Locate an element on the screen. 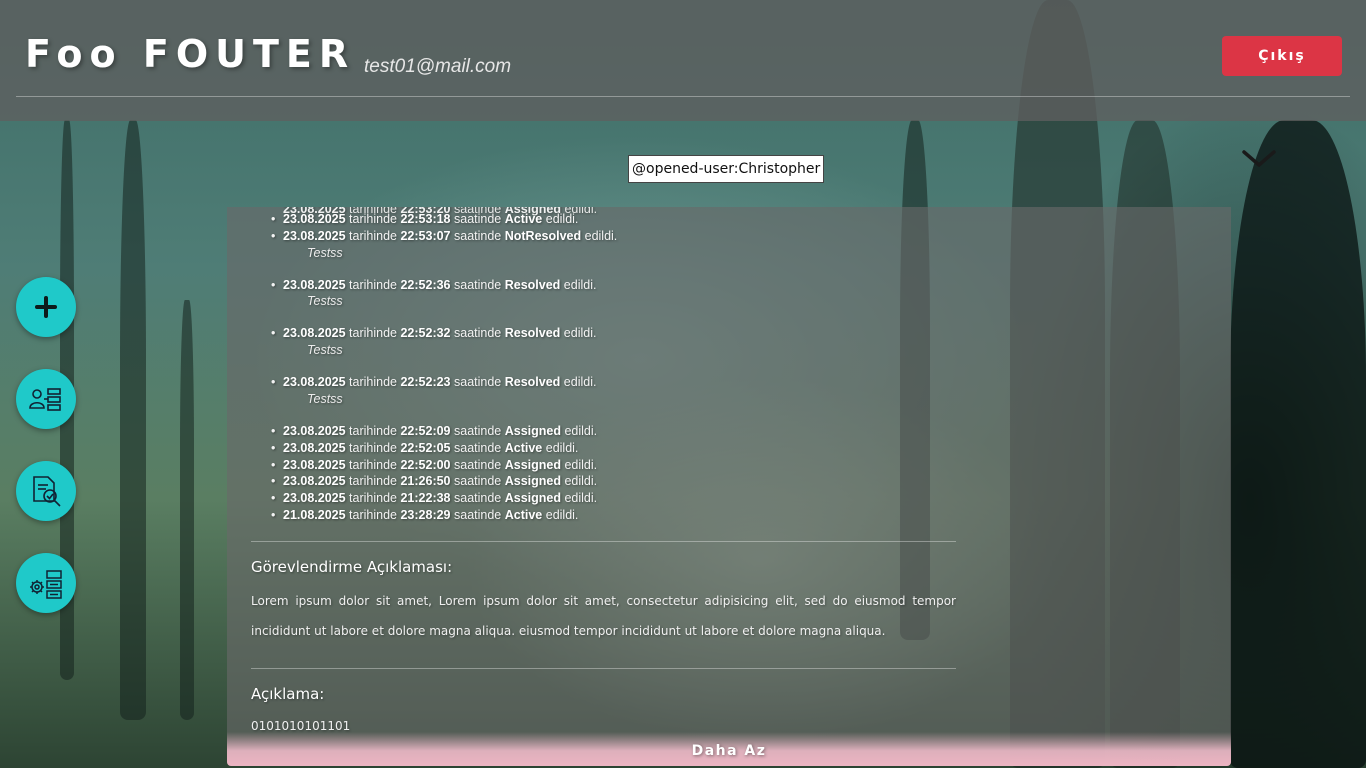 The image size is (1366, 768). settings-workflow-icon is located at coordinates (46, 584).